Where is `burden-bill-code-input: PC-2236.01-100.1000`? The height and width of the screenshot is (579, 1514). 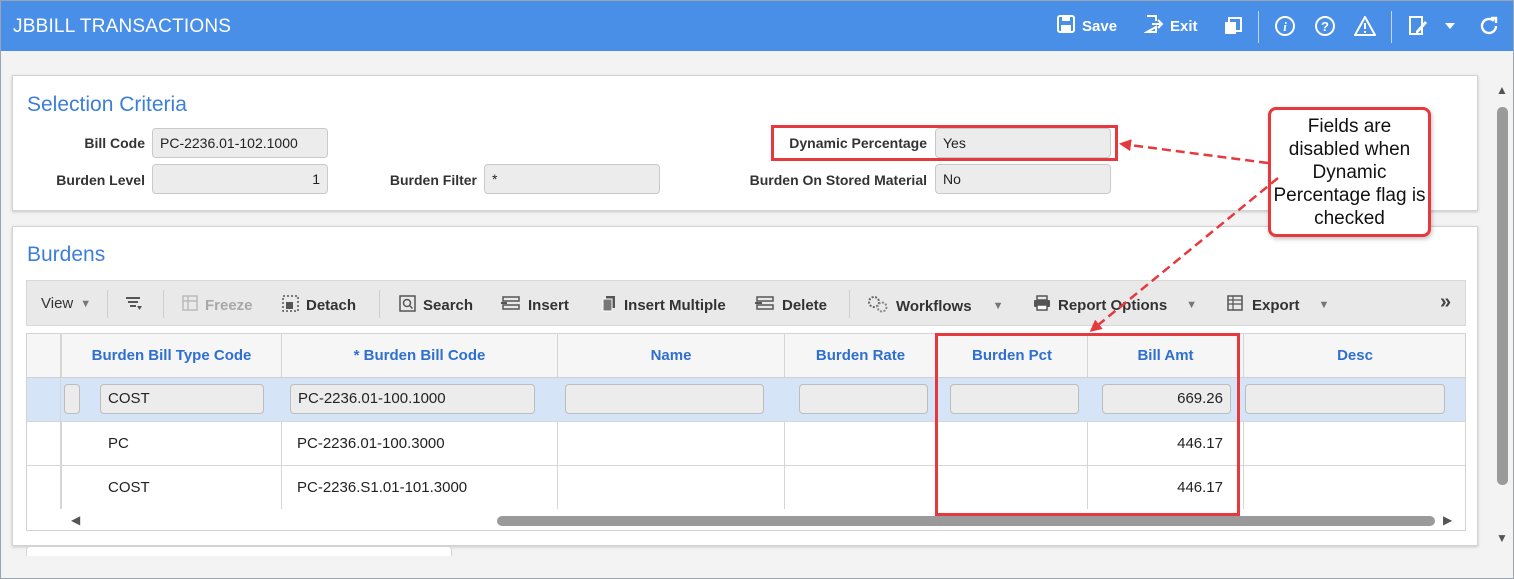 burden-bill-code-input: PC-2236.01-100.1000 is located at coordinates (412, 399).